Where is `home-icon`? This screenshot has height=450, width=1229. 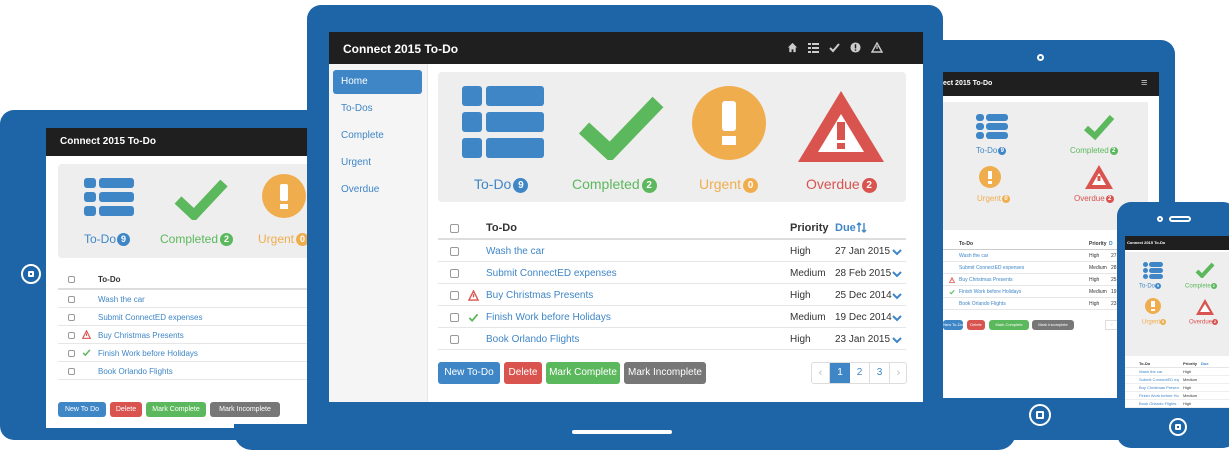 home-icon is located at coordinates (792, 47).